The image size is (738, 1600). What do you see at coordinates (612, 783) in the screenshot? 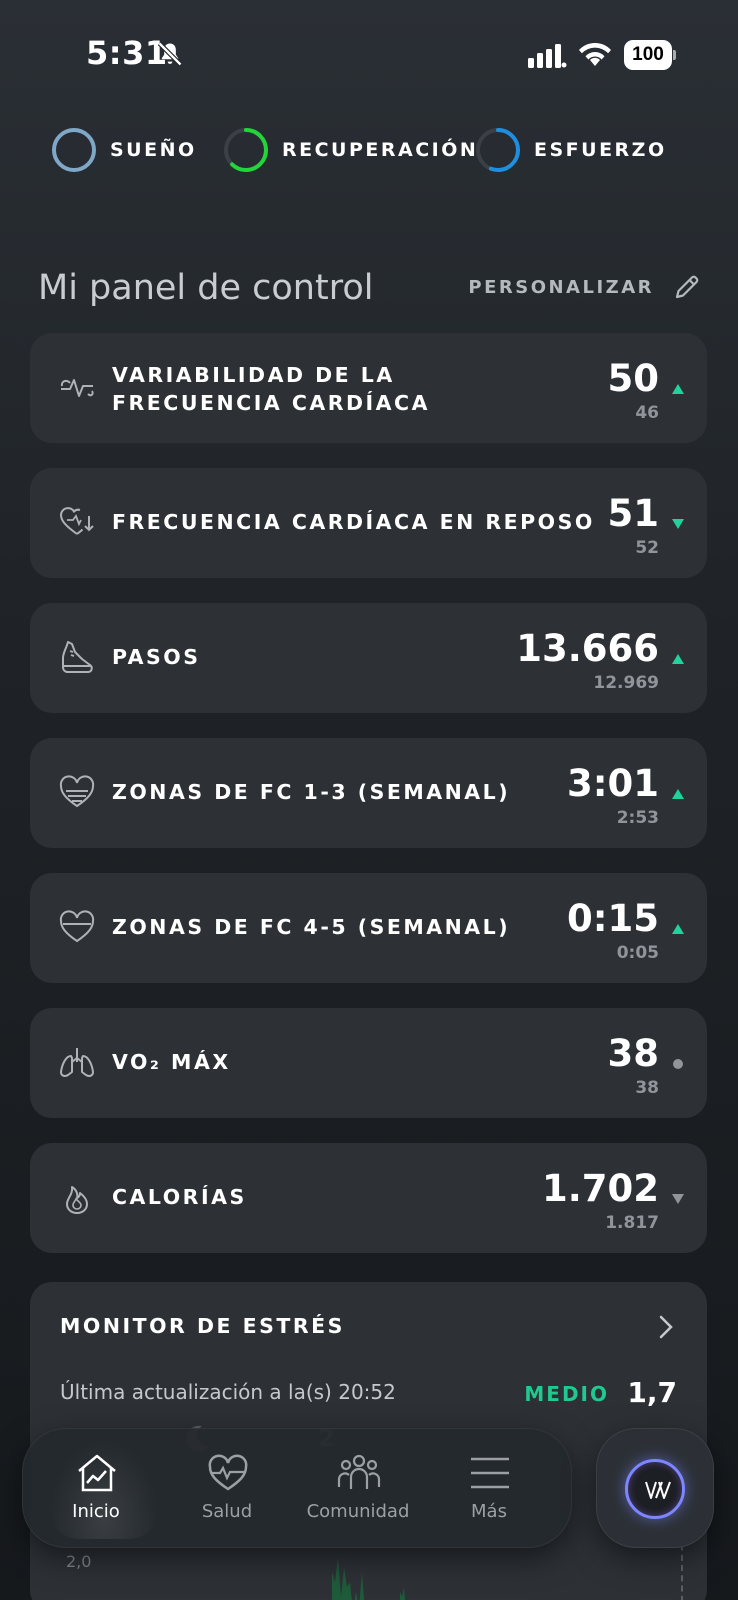
I see `metric-value: 3:01` at bounding box center [612, 783].